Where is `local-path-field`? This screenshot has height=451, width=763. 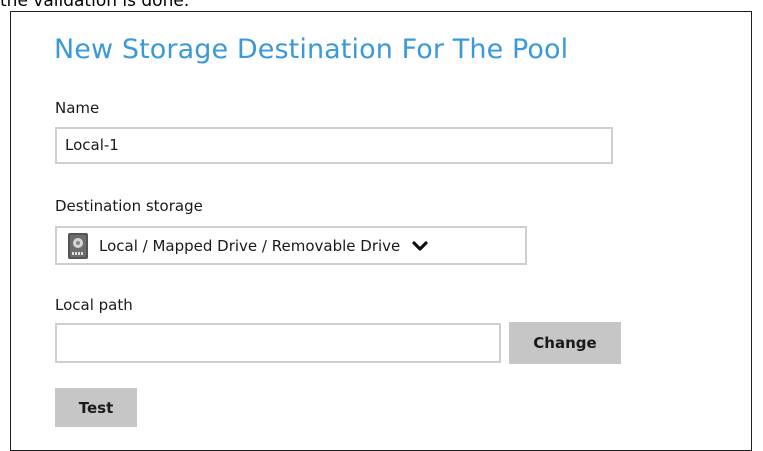
local-path-field is located at coordinates (278, 343).